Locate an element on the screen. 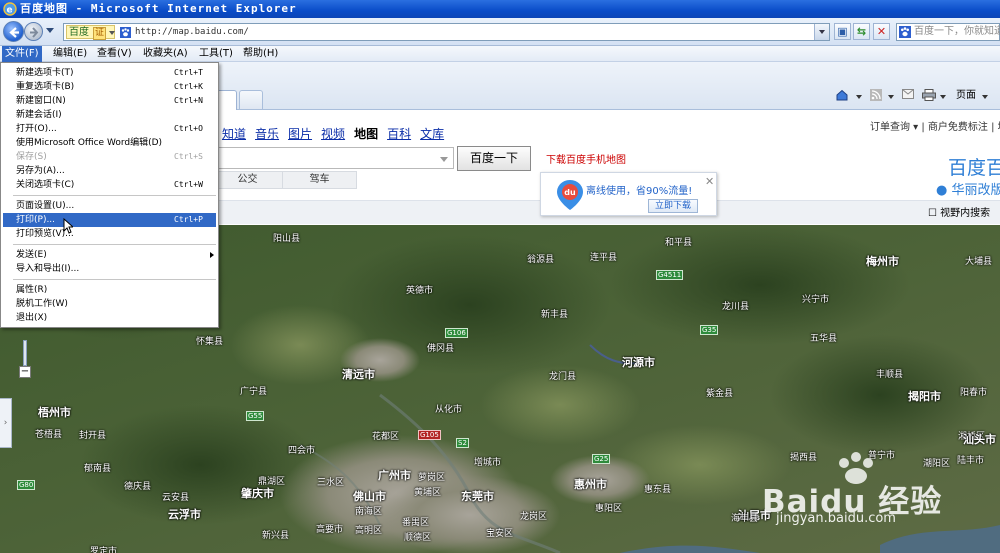 Image resolution: width=1000 pixels, height=553 pixels. menu-item-open: 打开(O)... Ctrl+O is located at coordinates (109, 129).